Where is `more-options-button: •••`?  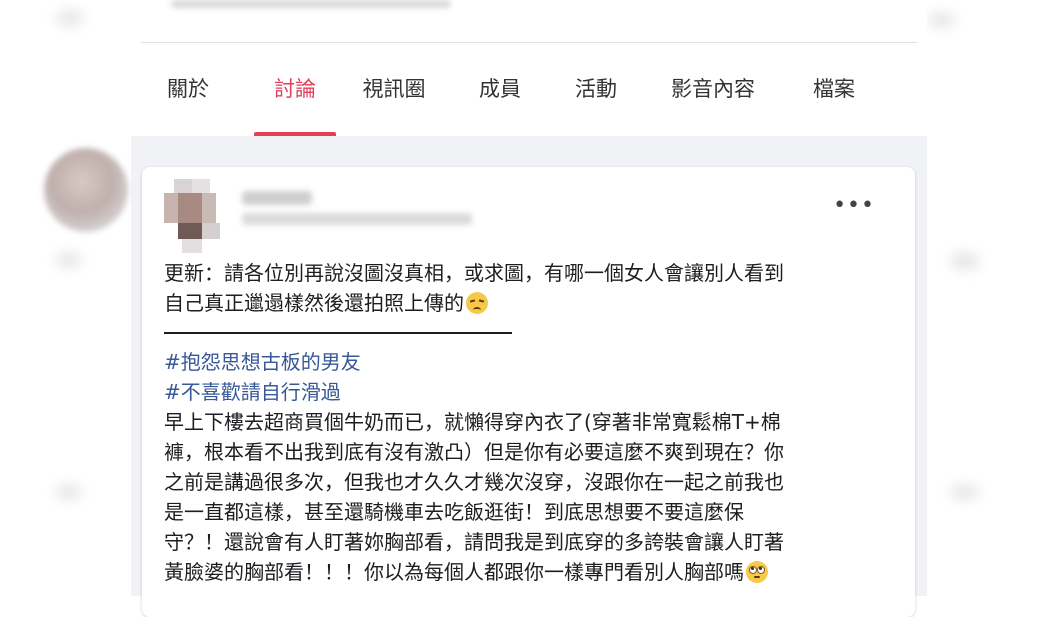
more-options-button: ••• is located at coordinates (854, 206).